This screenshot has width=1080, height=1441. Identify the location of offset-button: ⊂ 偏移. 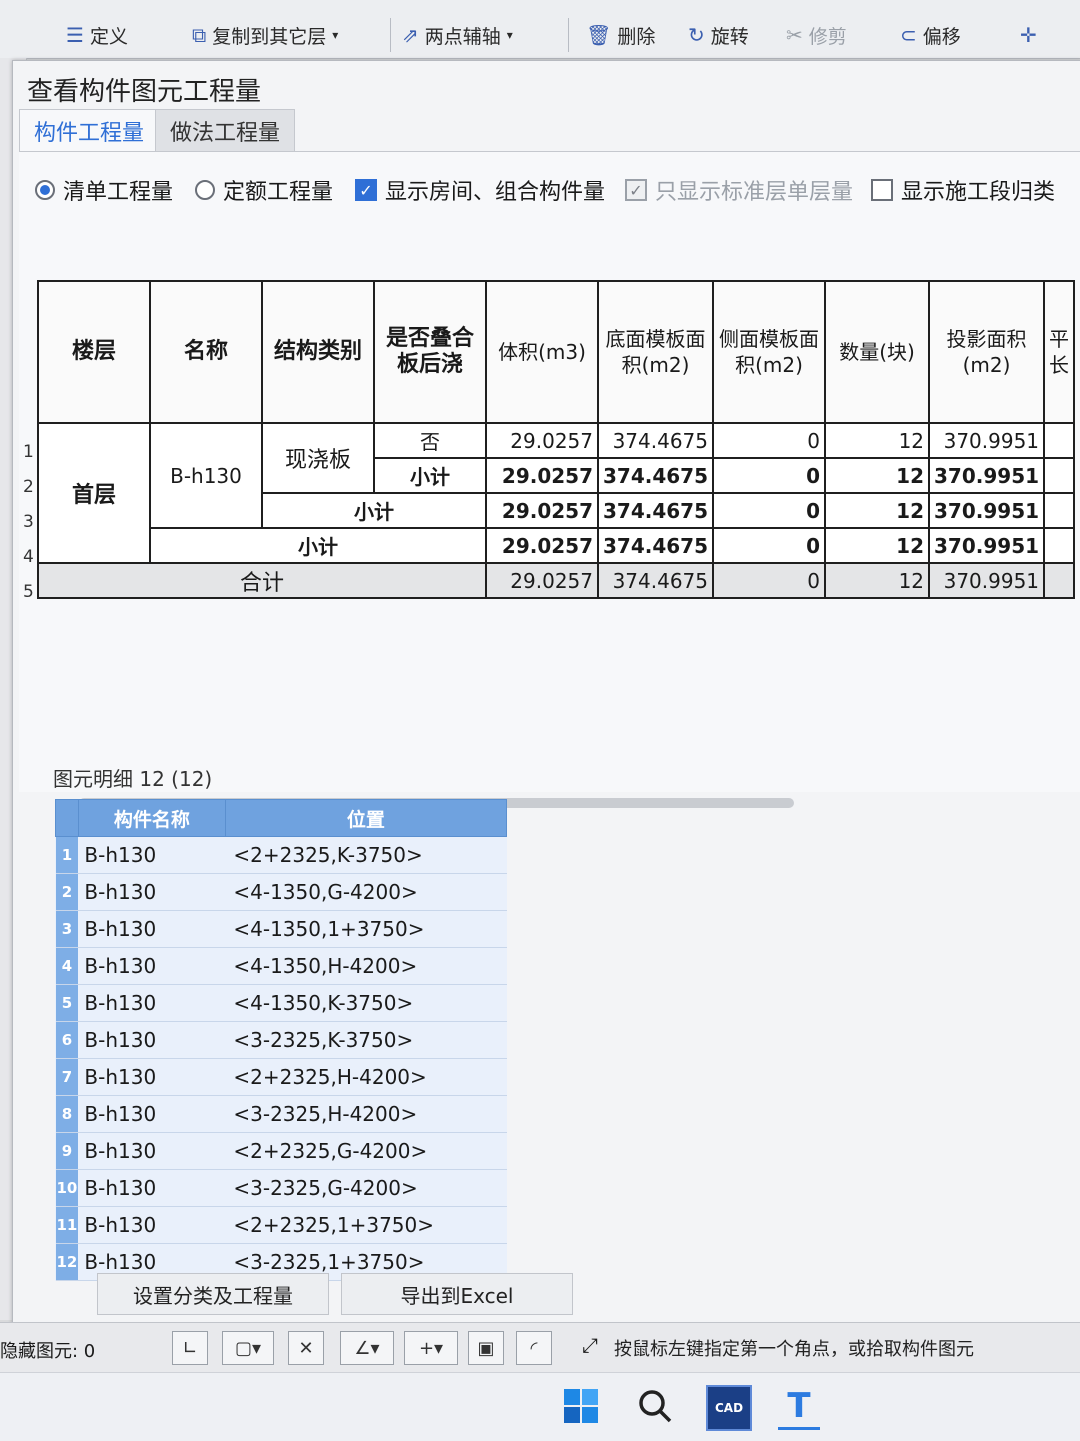
(930, 35).